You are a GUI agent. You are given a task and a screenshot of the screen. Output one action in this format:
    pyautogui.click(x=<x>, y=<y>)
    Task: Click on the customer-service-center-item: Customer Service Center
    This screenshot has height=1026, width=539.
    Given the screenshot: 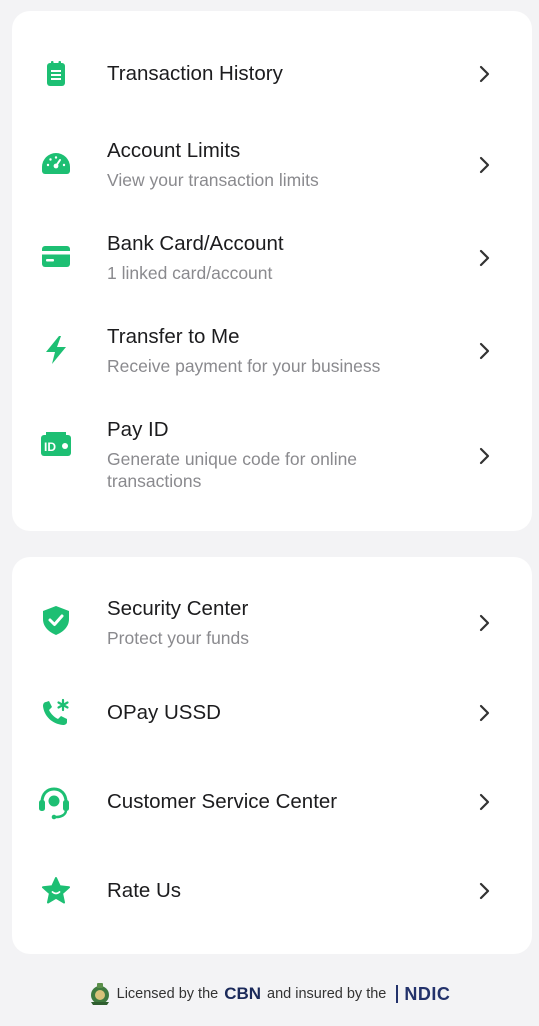 What is the action you would take?
    pyautogui.click(x=272, y=802)
    